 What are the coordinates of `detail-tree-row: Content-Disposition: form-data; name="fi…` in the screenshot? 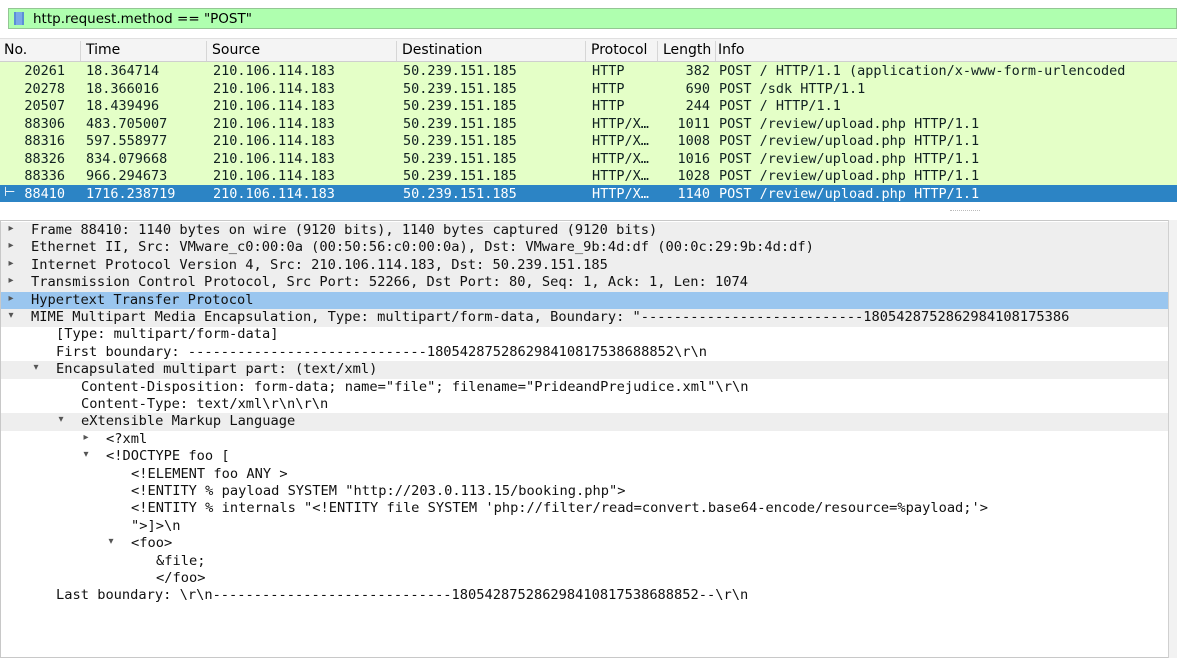 It's located at (585, 388).